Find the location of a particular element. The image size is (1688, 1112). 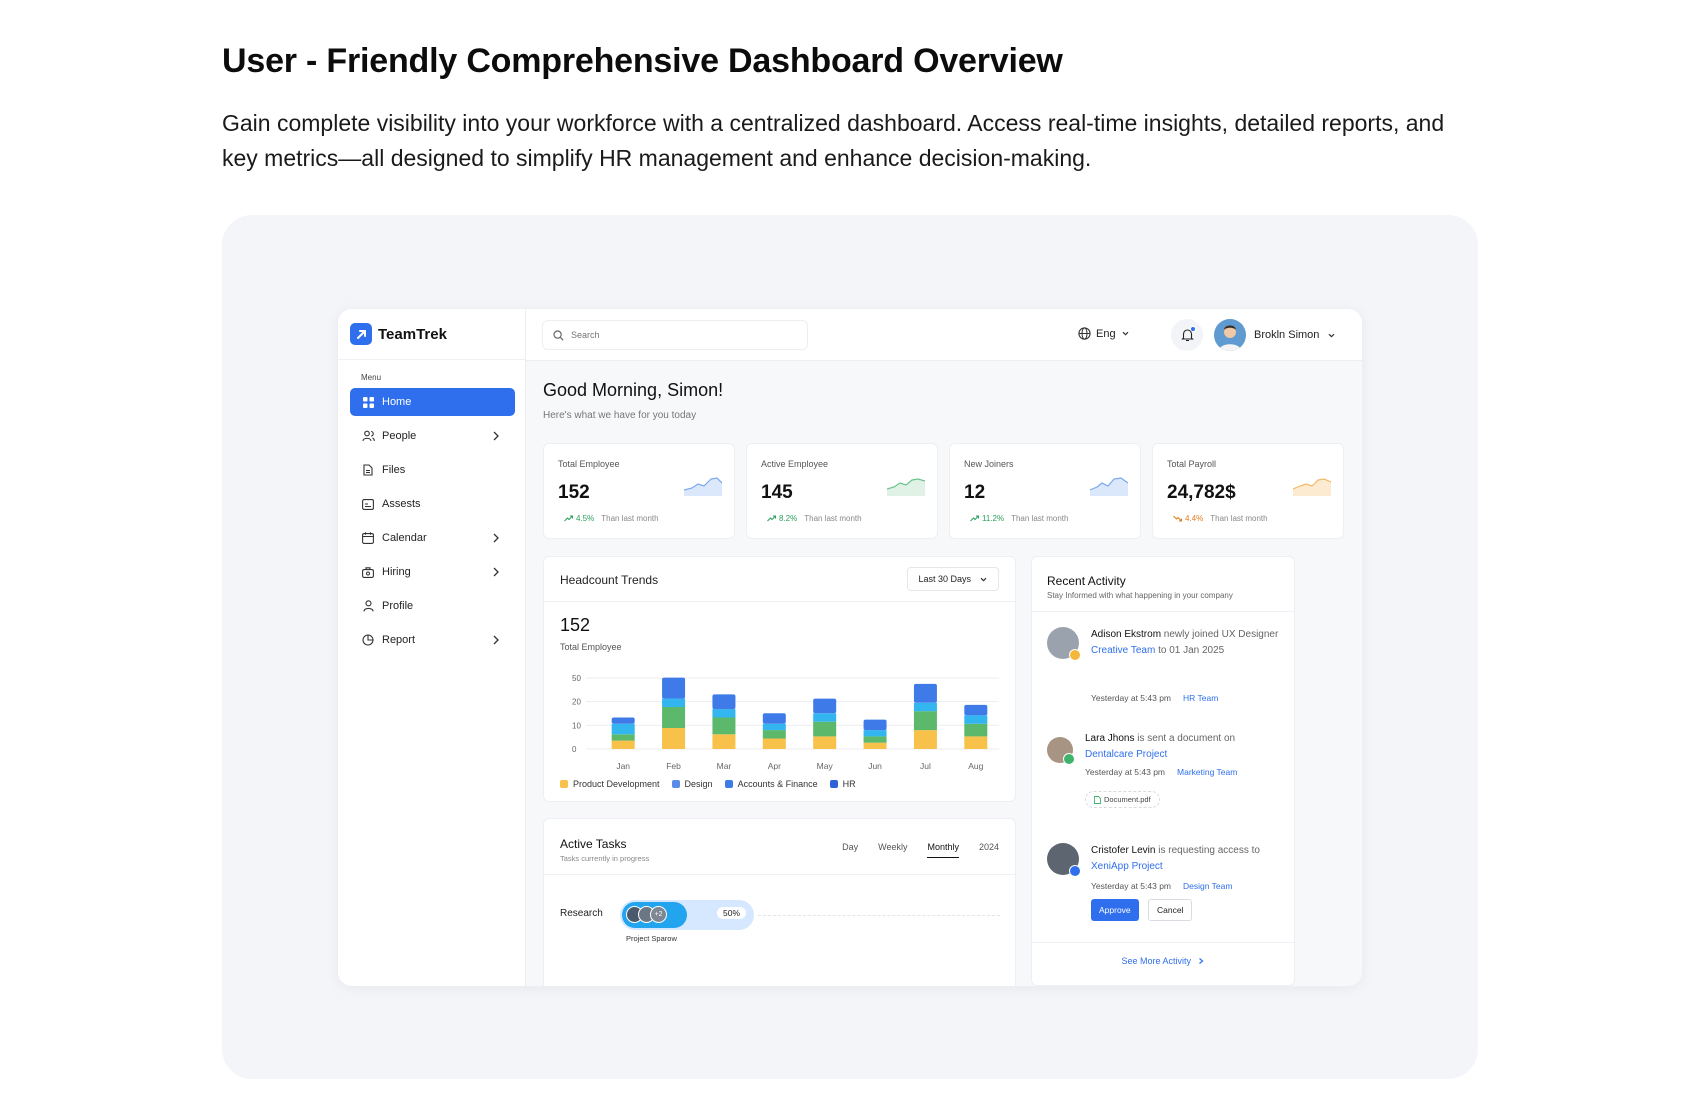

x-tick-label: Jun is located at coordinates (875, 766).